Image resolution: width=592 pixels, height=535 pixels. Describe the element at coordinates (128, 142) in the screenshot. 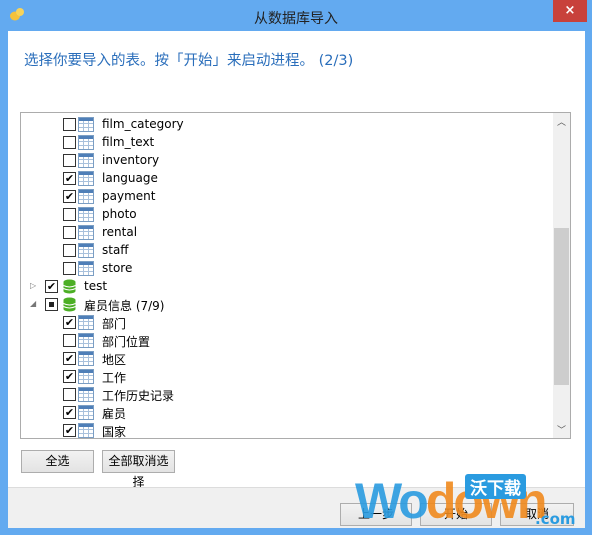

I see `tree-item-label: film_text` at that location.